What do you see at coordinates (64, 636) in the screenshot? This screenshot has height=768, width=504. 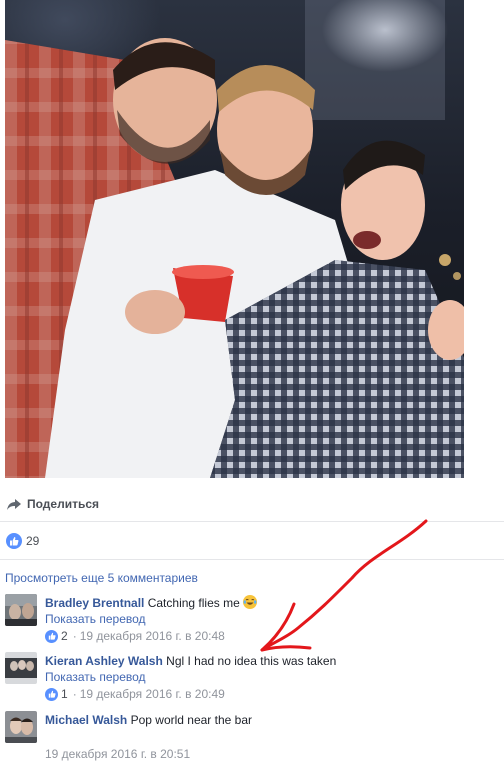 I see `comment-like-count: 2` at bounding box center [64, 636].